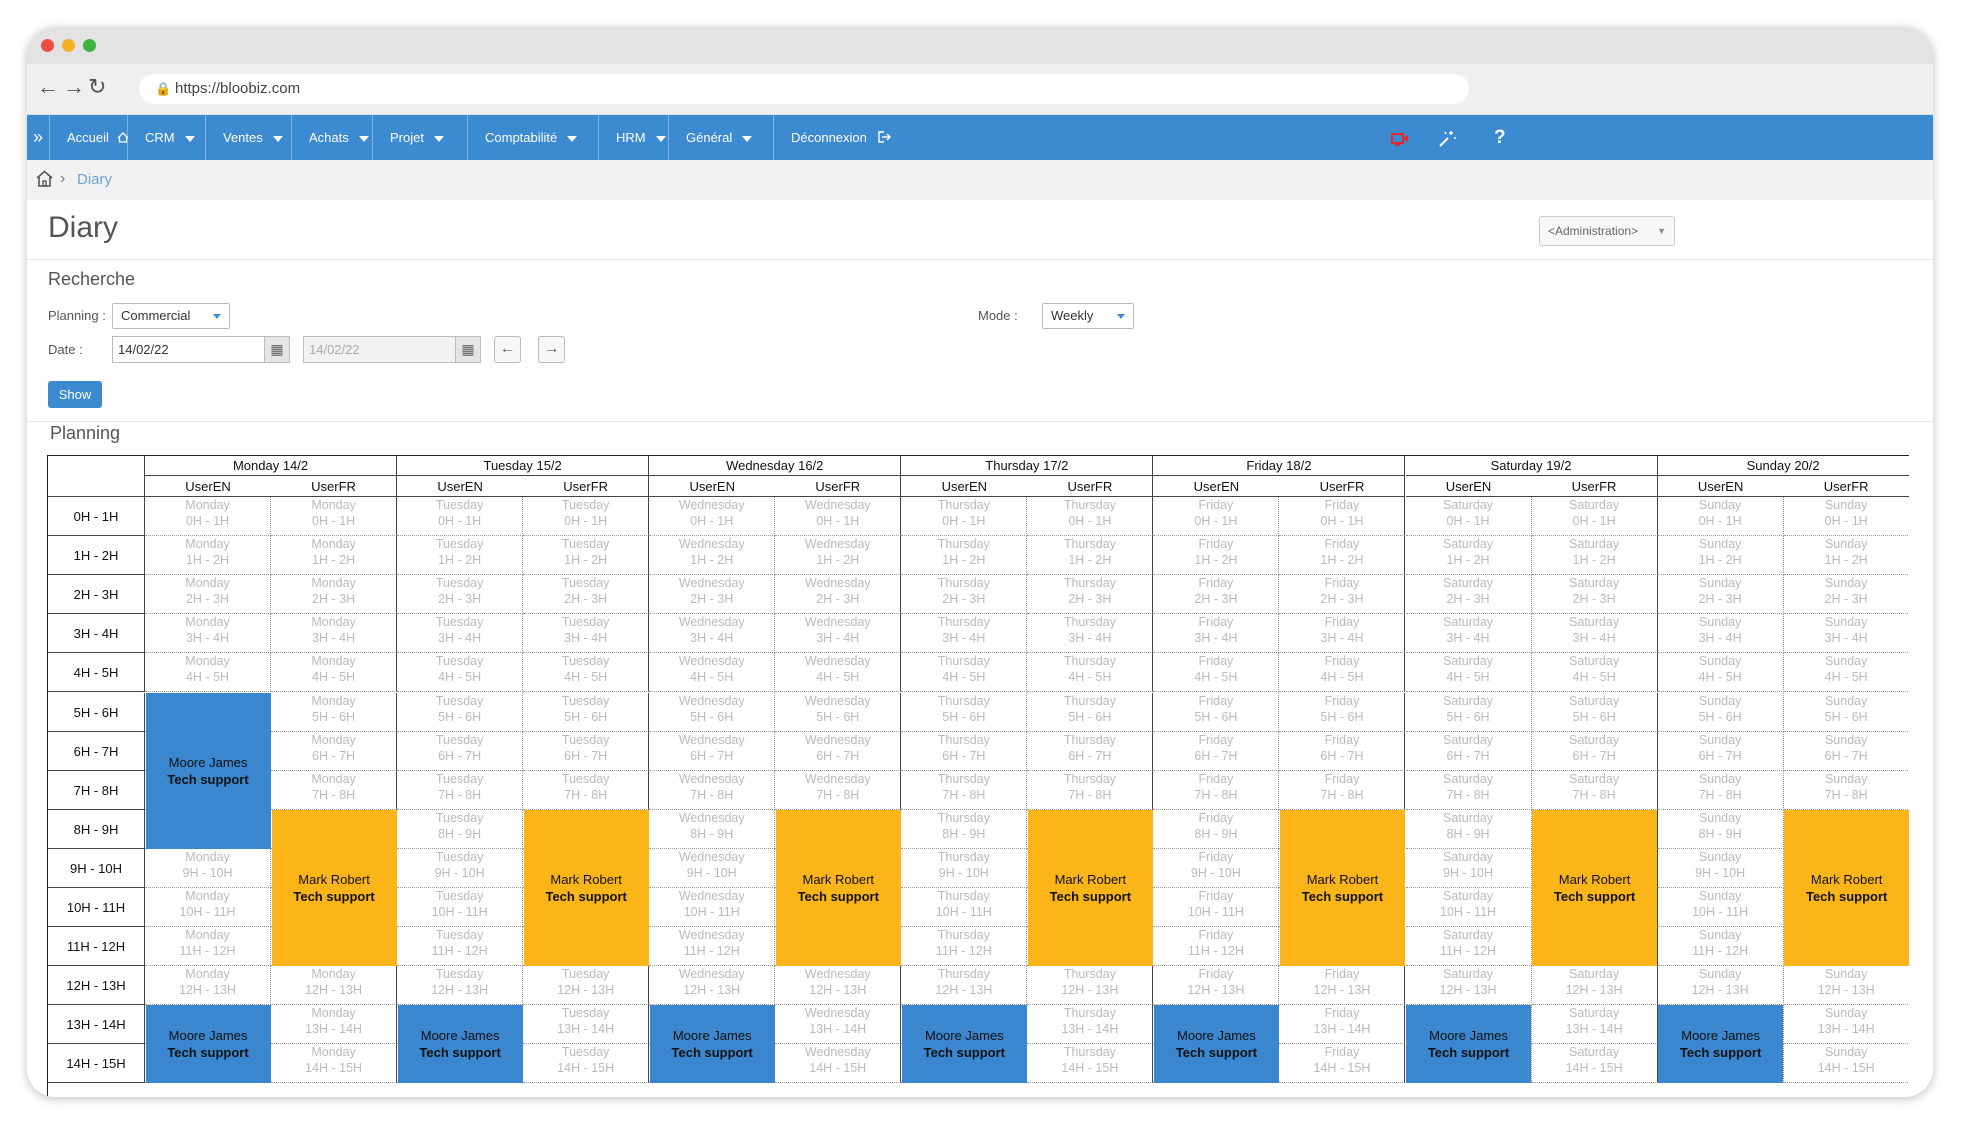 Image resolution: width=1969 pixels, height=1136 pixels. What do you see at coordinates (1342, 751) in the screenshot?
I see `calendar-cell: Friday 6H - 7H` at bounding box center [1342, 751].